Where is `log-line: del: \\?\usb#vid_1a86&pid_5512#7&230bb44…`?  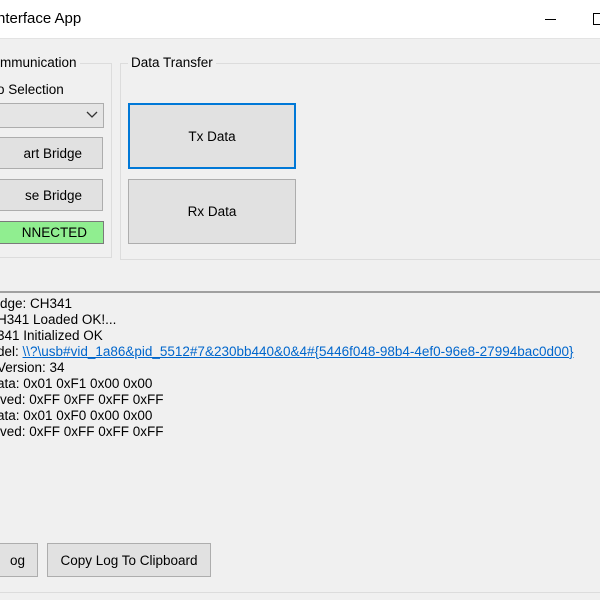 log-line: del: \\?\usb#vid_1a86&pid_5512#7&230bb44… is located at coordinates (287, 352).